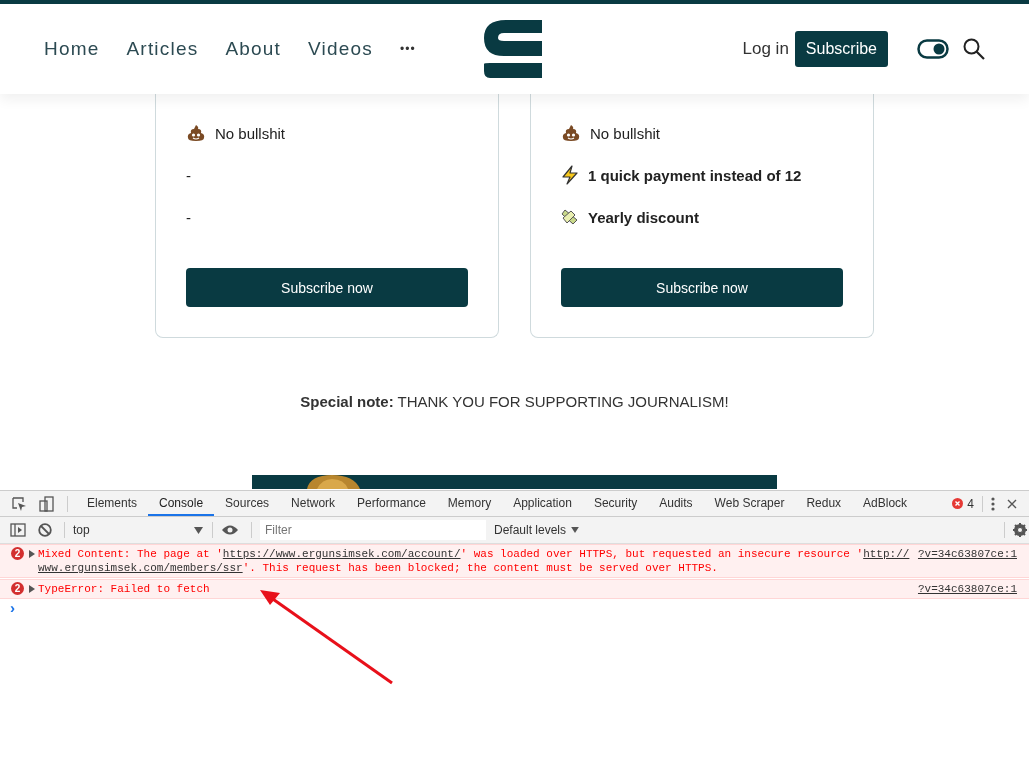 The image size is (1029, 781). I want to click on logo-icon, so click(514, 49).